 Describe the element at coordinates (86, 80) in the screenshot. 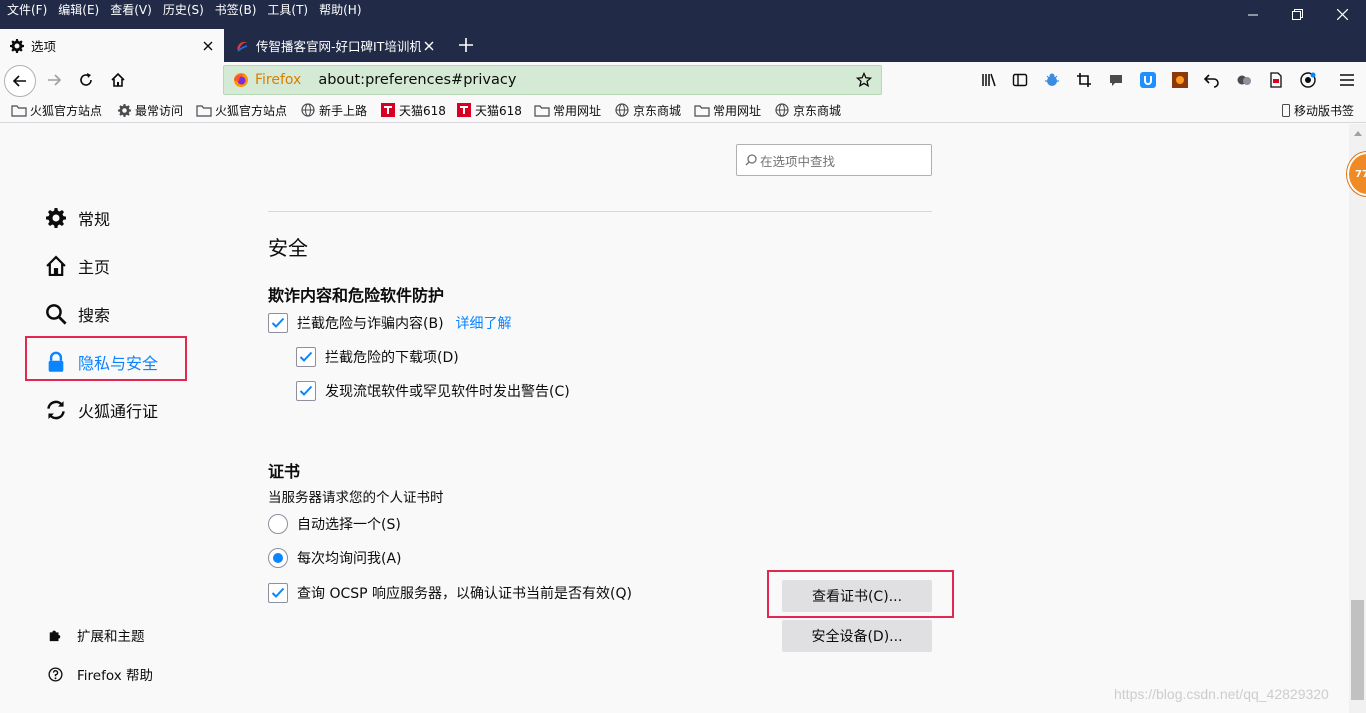

I see `reload-button` at that location.